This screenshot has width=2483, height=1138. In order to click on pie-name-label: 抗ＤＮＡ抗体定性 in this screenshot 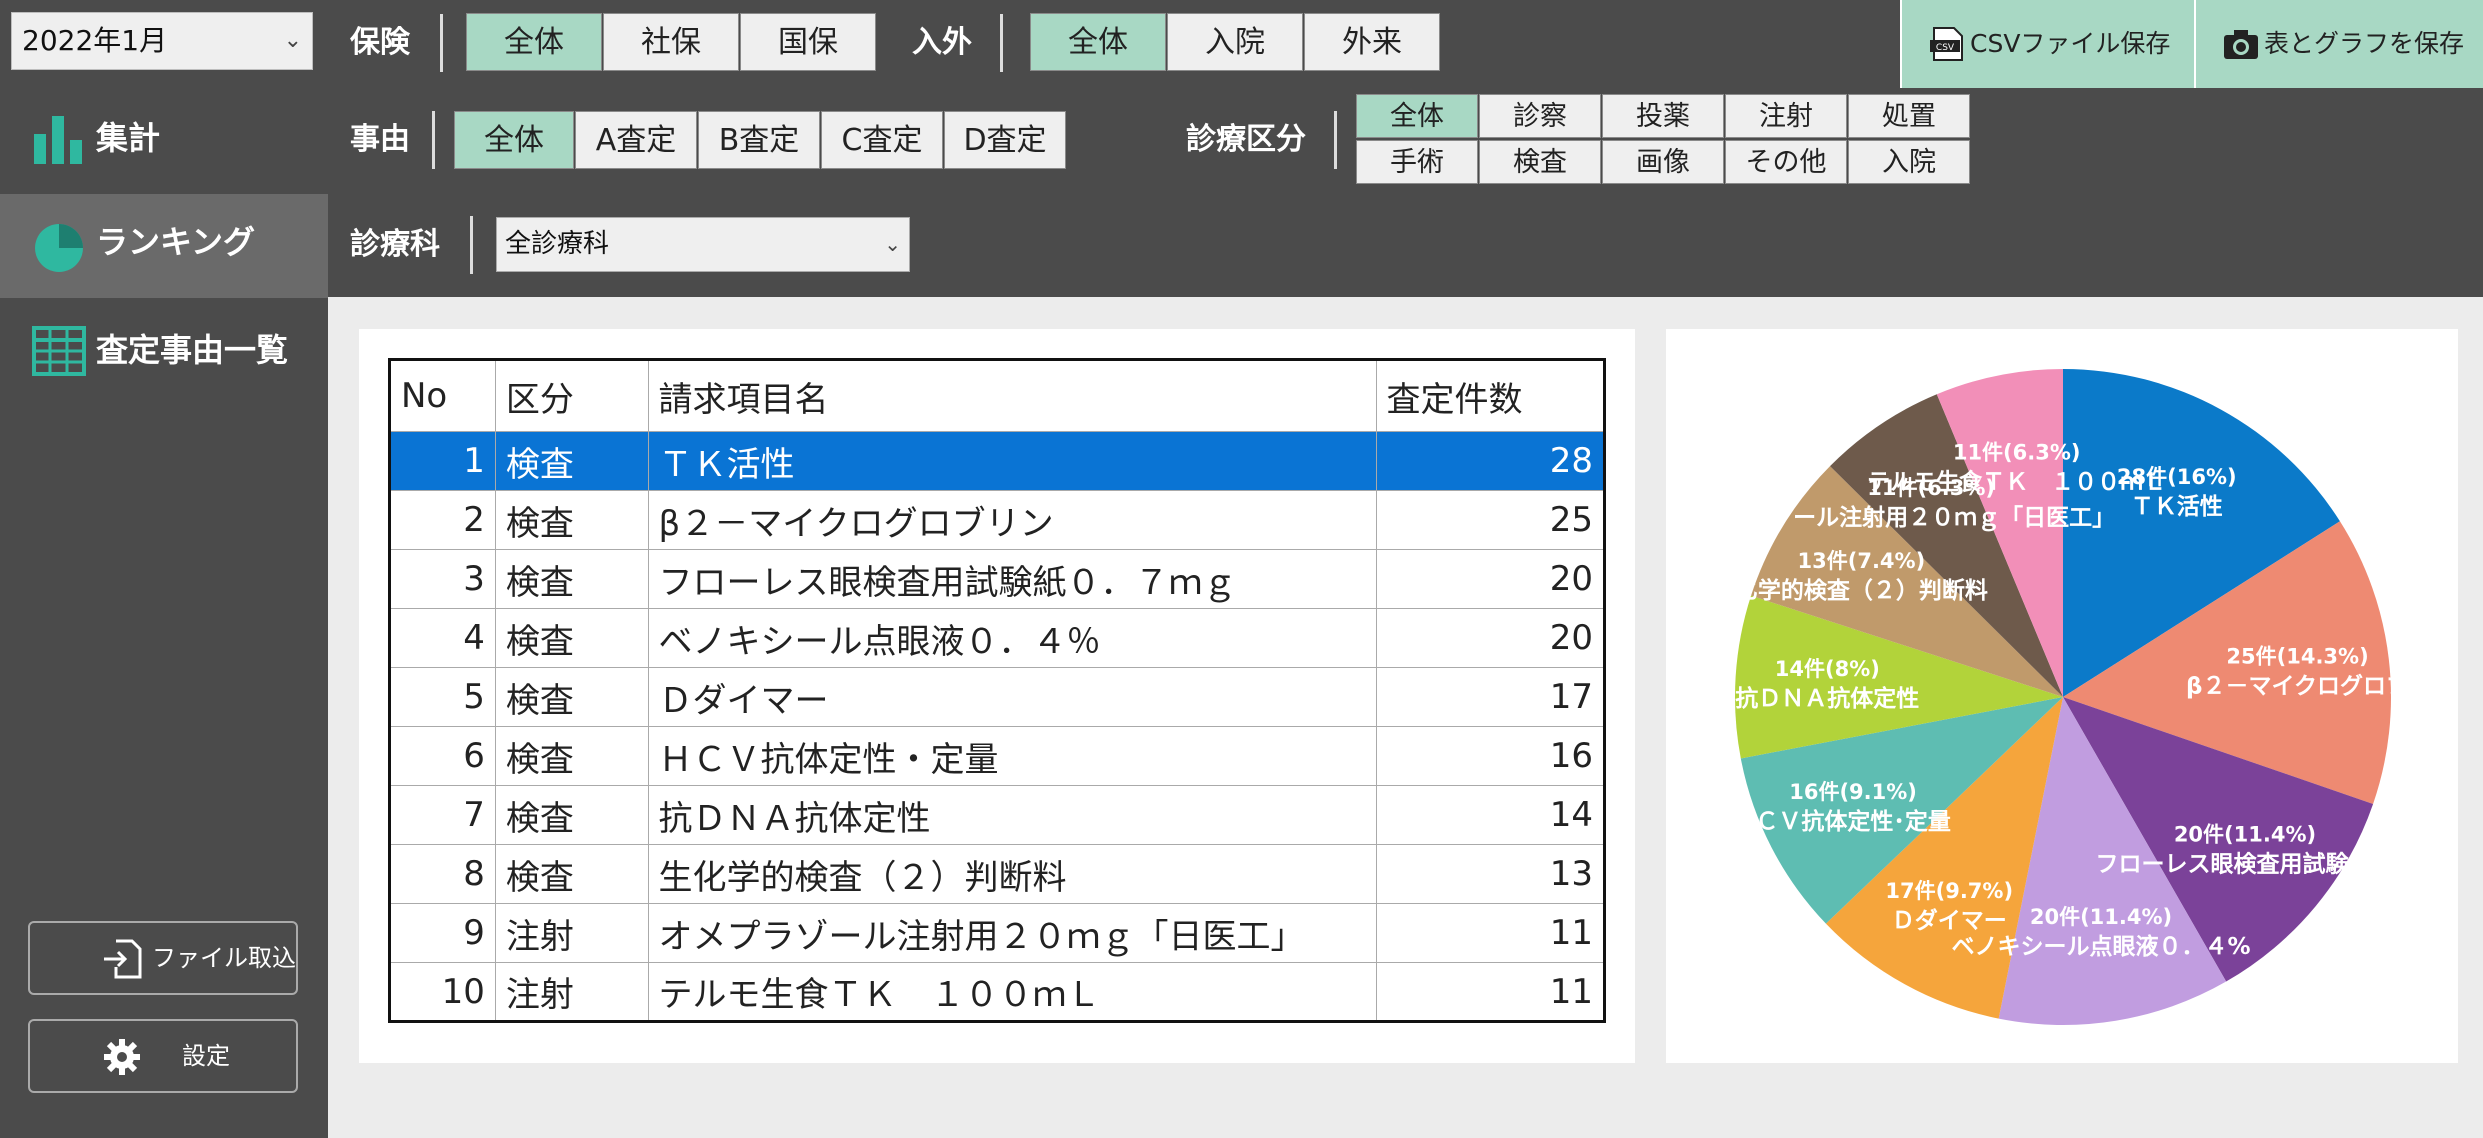, I will do `click(1827, 698)`.